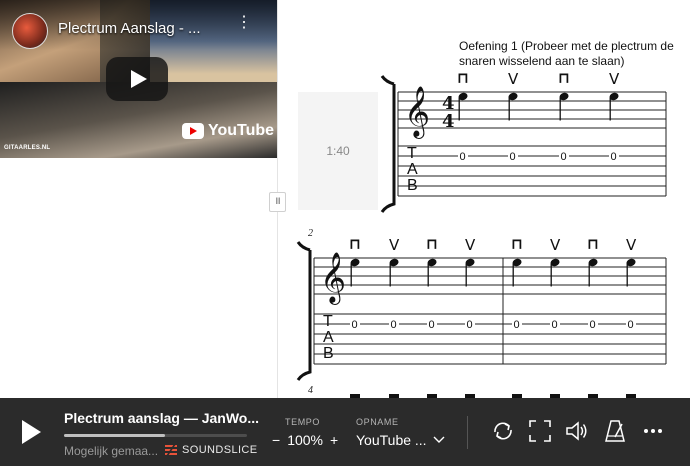 The height and width of the screenshot is (466, 690). Describe the element at coordinates (615, 431) in the screenshot. I see `metronome-icon` at that location.